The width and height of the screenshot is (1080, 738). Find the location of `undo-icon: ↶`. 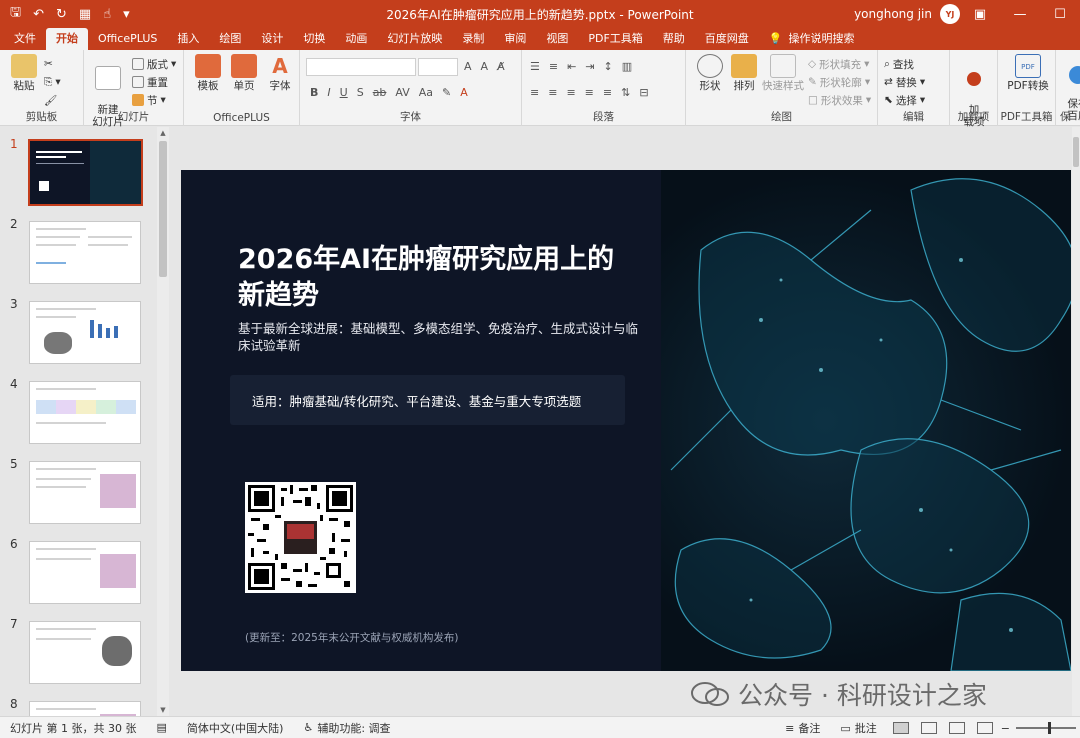

undo-icon: ↶ is located at coordinates (38, 14).